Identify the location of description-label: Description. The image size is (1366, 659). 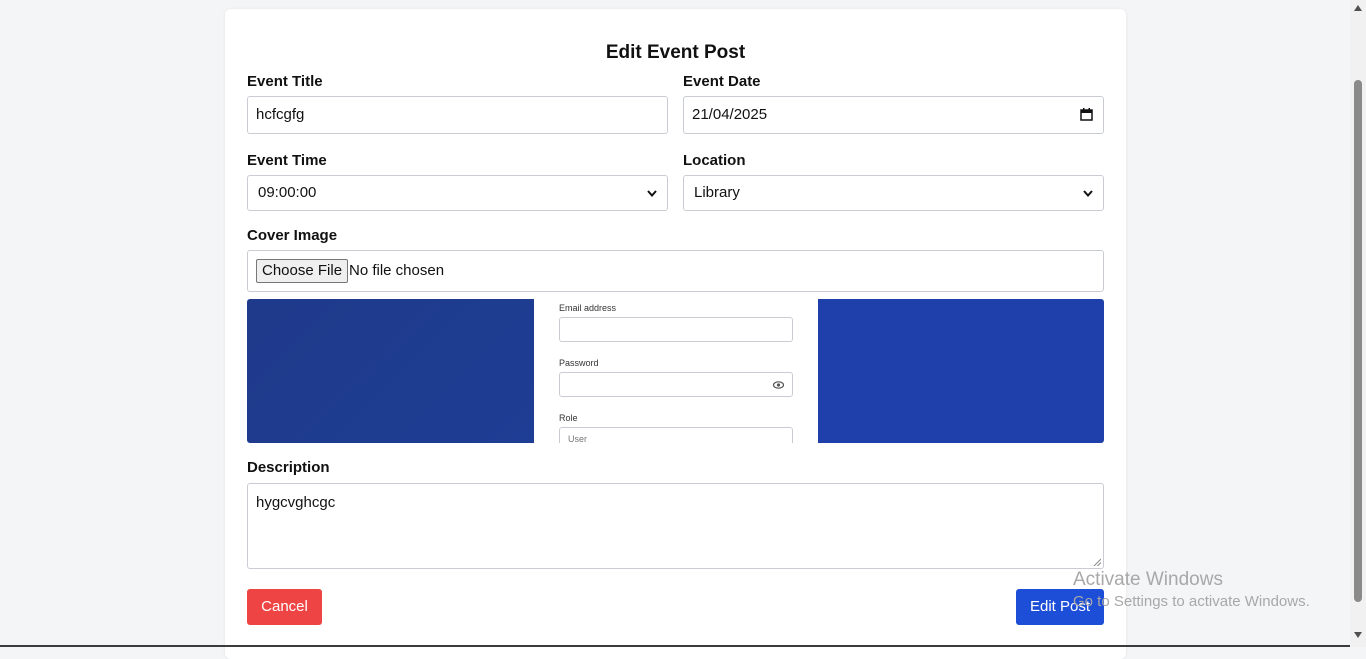
(288, 467).